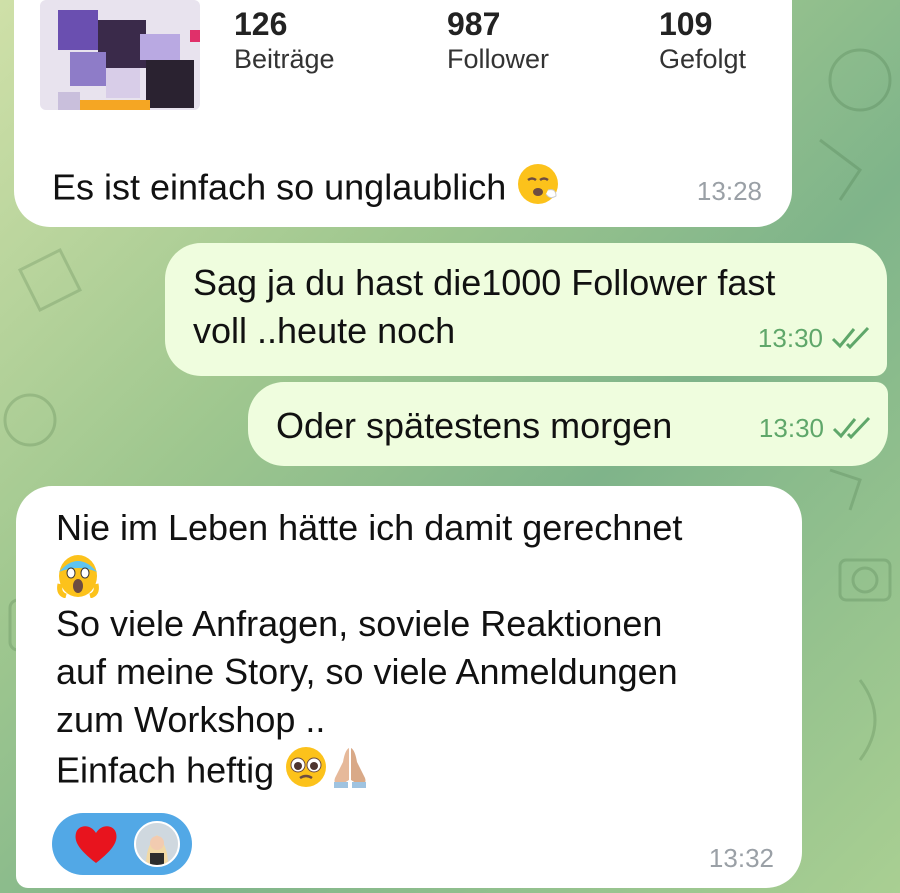  Describe the element at coordinates (350, 773) in the screenshot. I see `folded-hands-emoji-icon` at that location.